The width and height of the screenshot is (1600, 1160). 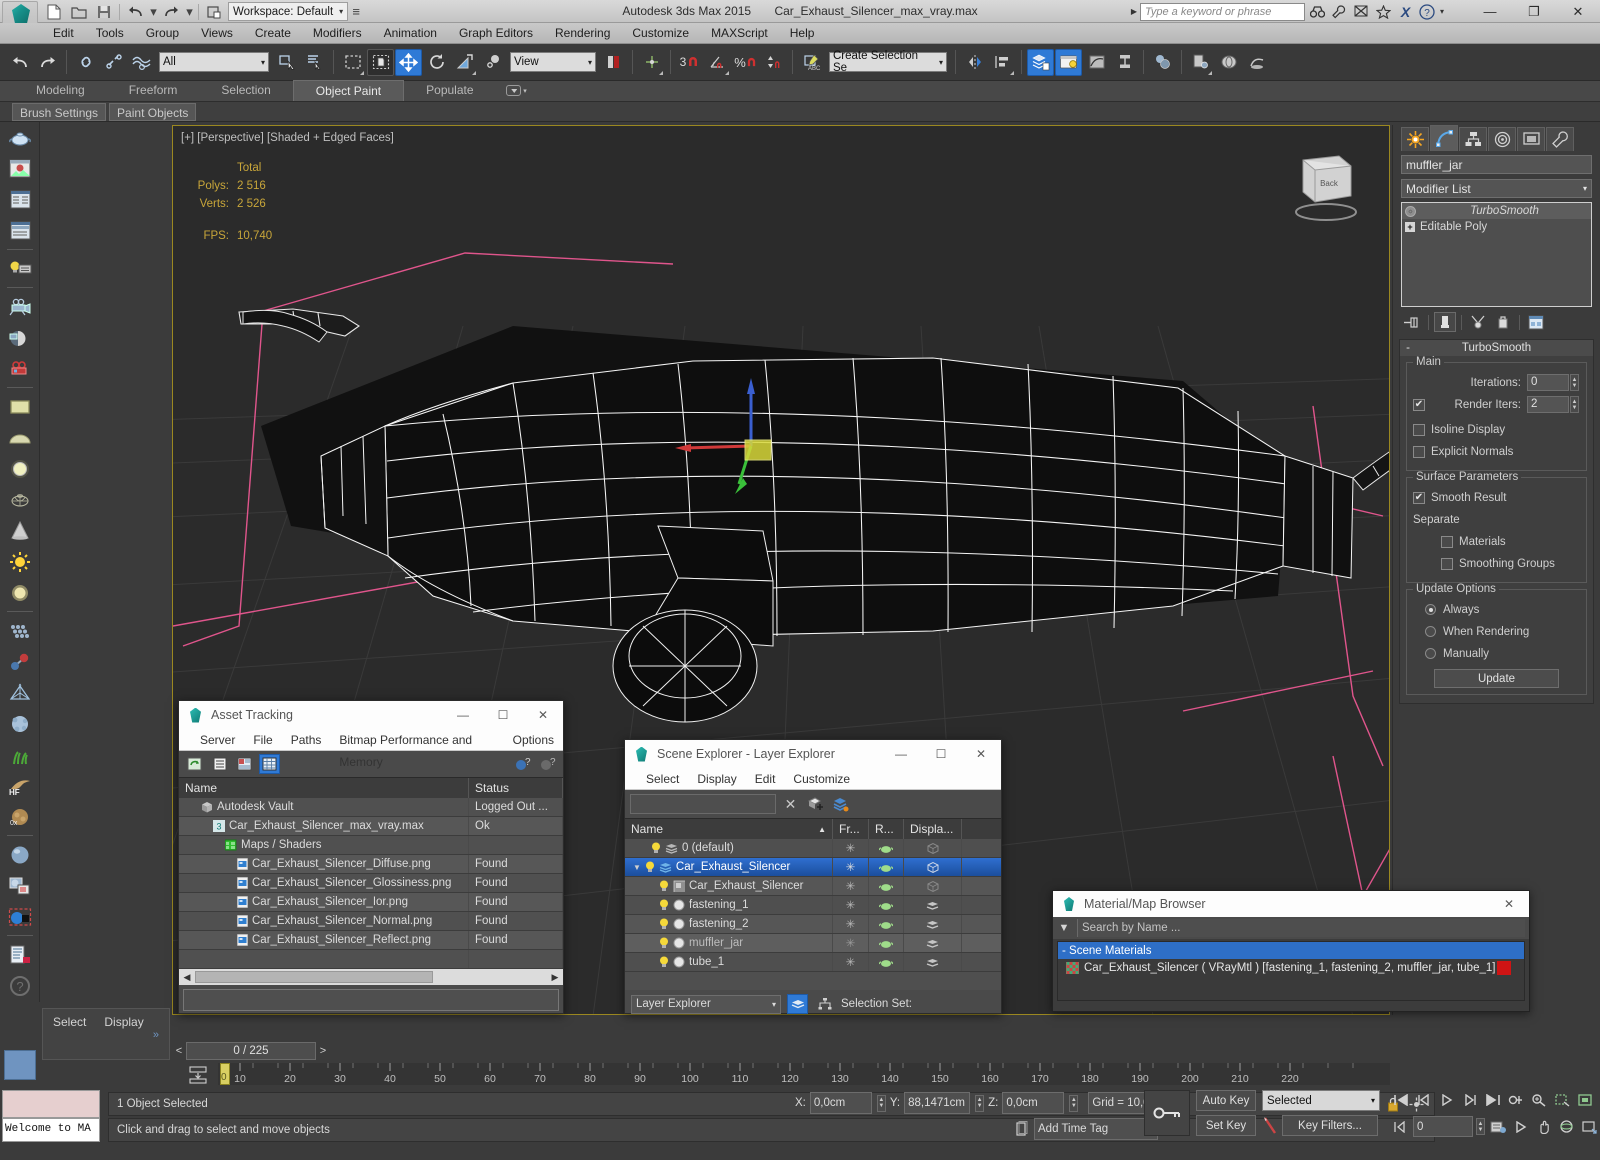 I want to click on list-item: Car_Exhaust_Silencer ✳, so click(x=813, y=886).